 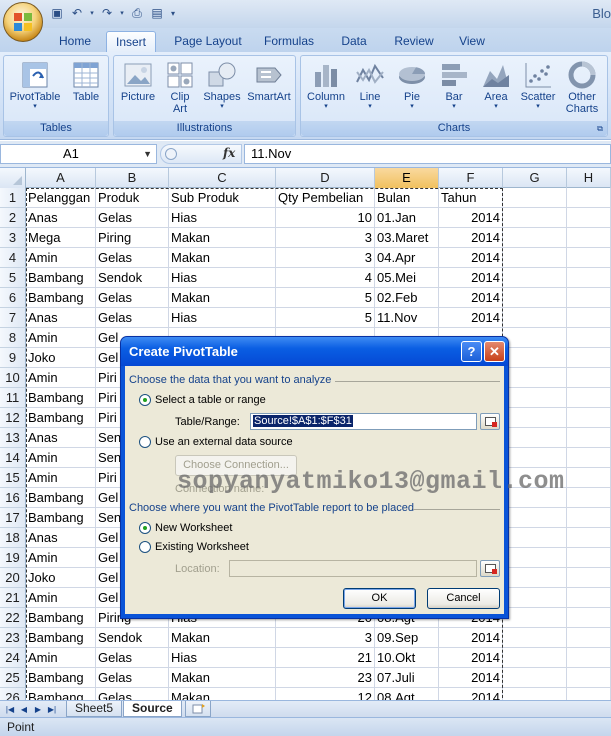 What do you see at coordinates (13, 238) in the screenshot?
I see `row-header: 3` at bounding box center [13, 238].